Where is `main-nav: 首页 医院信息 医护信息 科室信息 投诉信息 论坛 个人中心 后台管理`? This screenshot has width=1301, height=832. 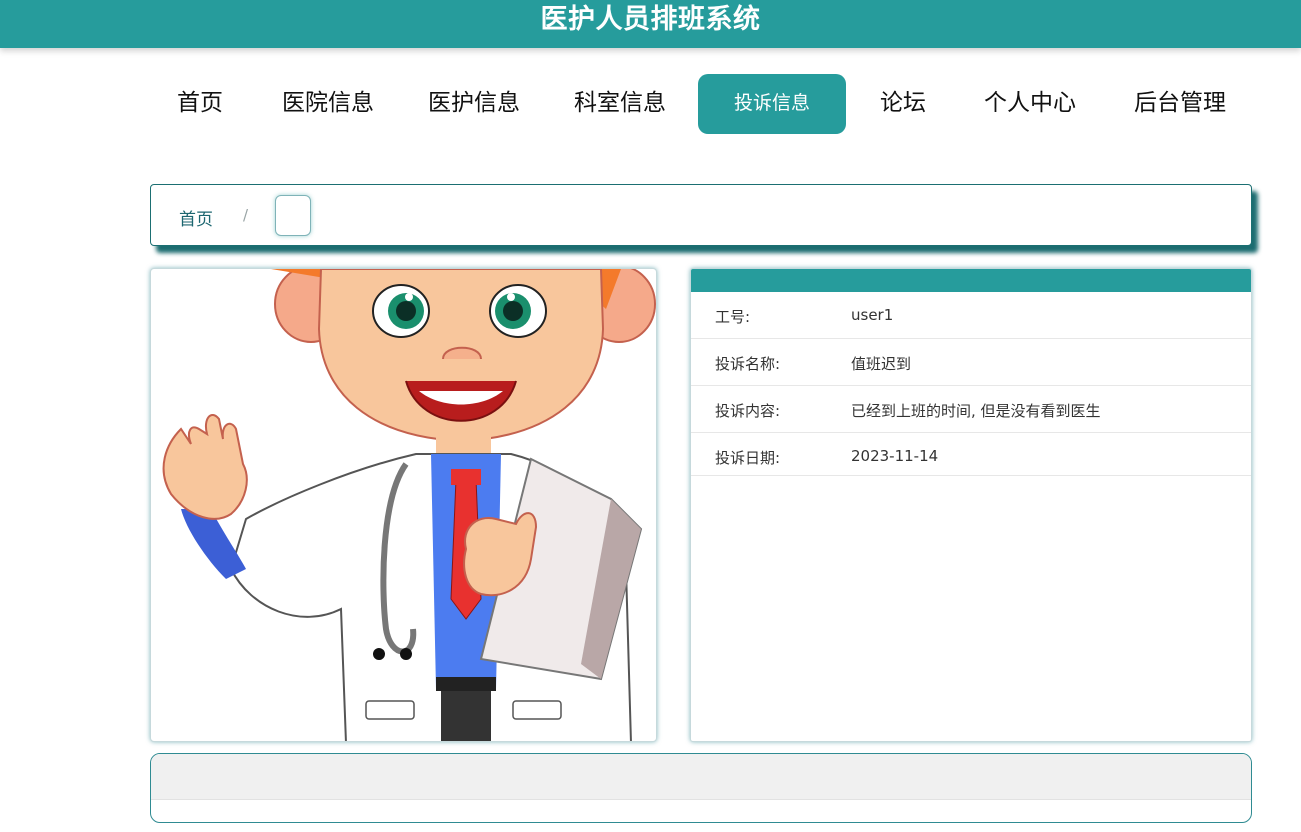
main-nav: 首页 医院信息 医护信息 科室信息 投诉信息 论坛 个人中心 后台管理 is located at coordinates (650, 104).